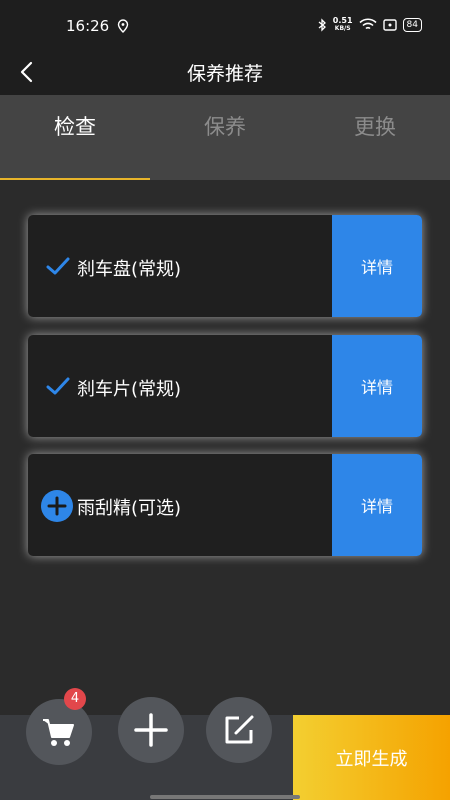 The width and height of the screenshot is (450, 800). Describe the element at coordinates (129, 389) in the screenshot. I see `item-label: 刹车片(常规)` at that location.